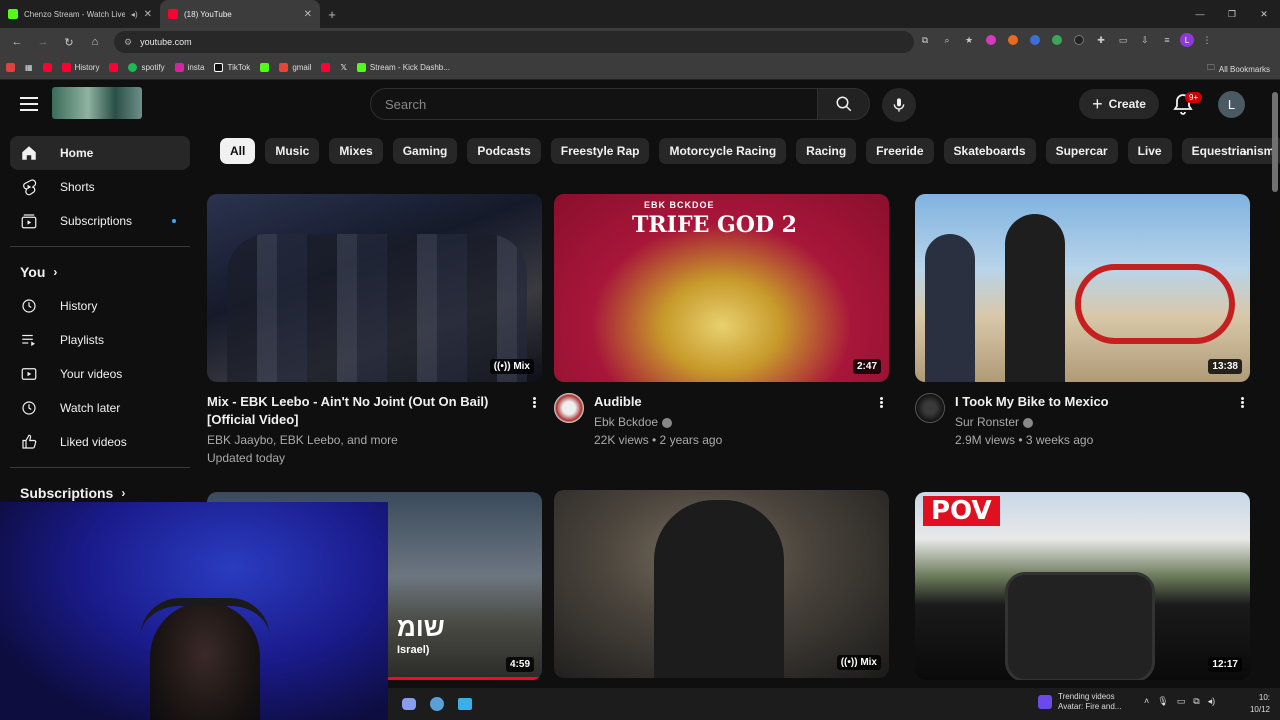  Describe the element at coordinates (1149, 151) in the screenshot. I see `chip-live: Live` at that location.